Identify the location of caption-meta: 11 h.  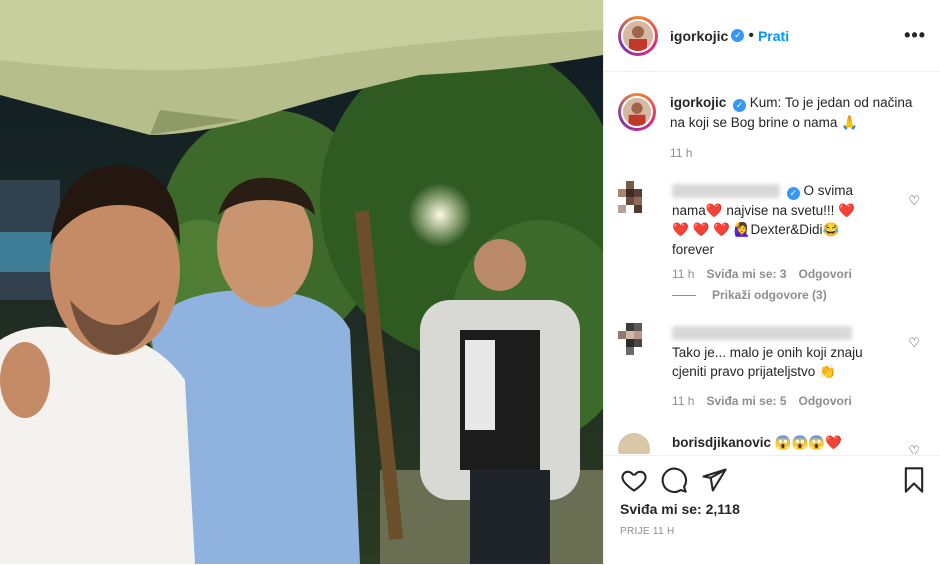
(797, 153).